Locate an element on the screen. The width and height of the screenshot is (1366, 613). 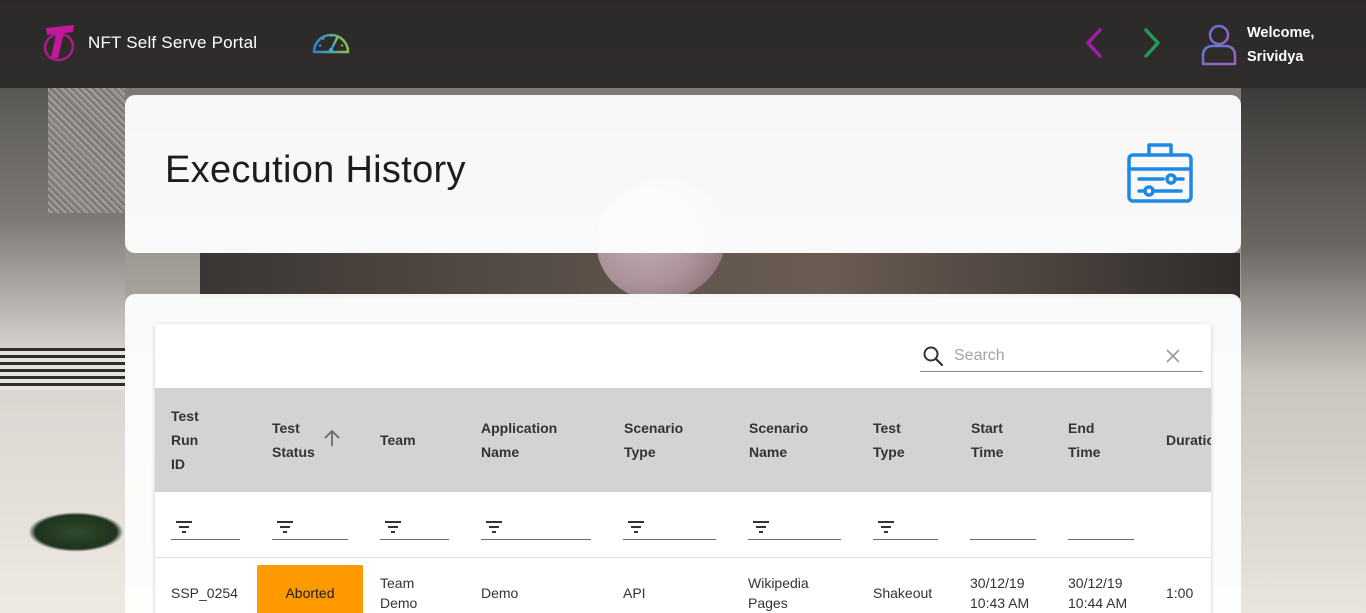
welcome-label: Welcome, is located at coordinates (1281, 33).